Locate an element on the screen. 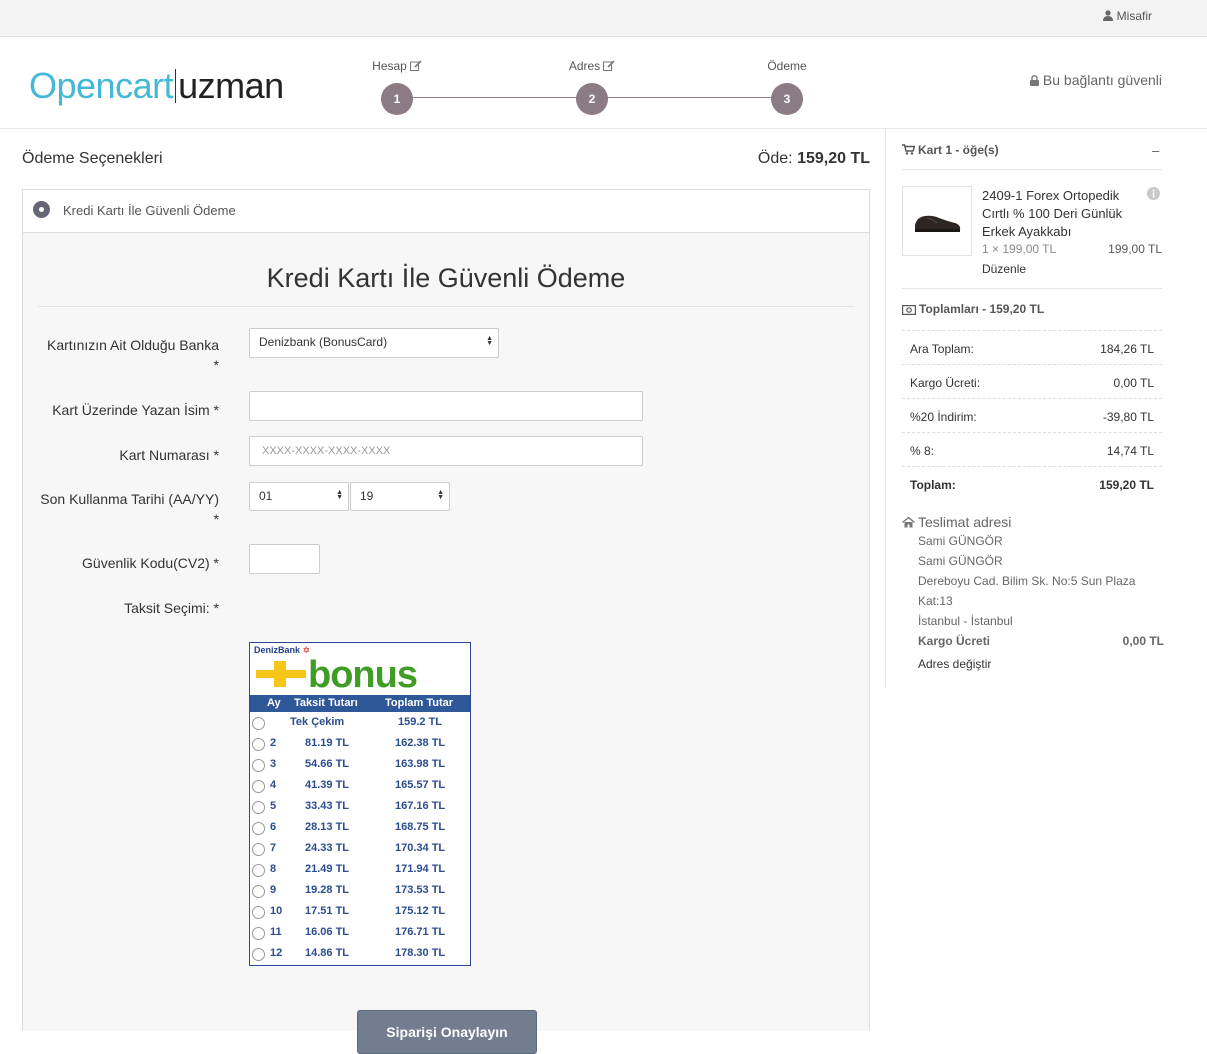 The height and width of the screenshot is (1054, 1207). totals-row-value: 14,74 TL is located at coordinates (1130, 451).